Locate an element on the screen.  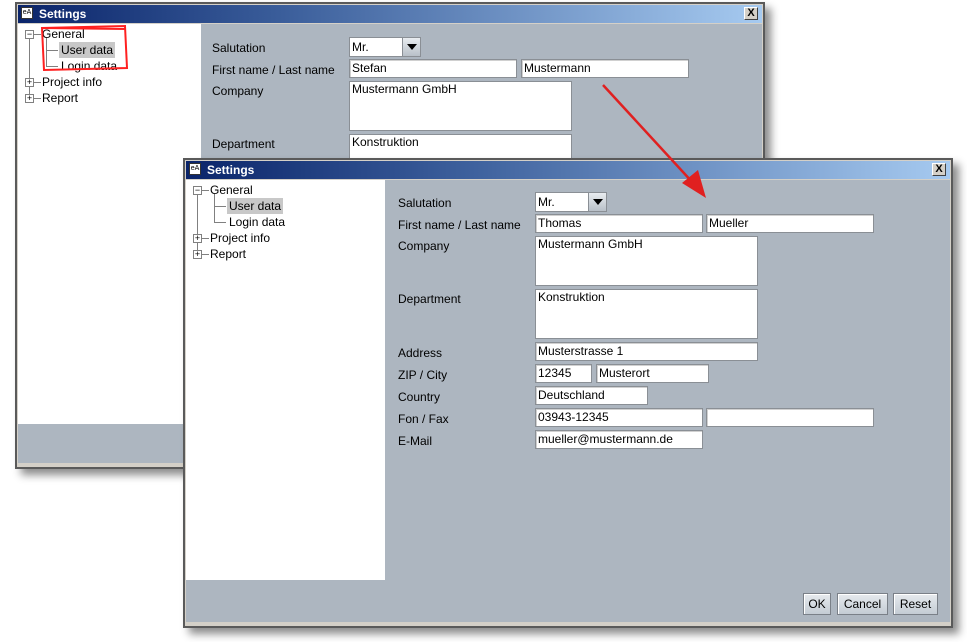
ok-button: OK is located at coordinates (817, 604).